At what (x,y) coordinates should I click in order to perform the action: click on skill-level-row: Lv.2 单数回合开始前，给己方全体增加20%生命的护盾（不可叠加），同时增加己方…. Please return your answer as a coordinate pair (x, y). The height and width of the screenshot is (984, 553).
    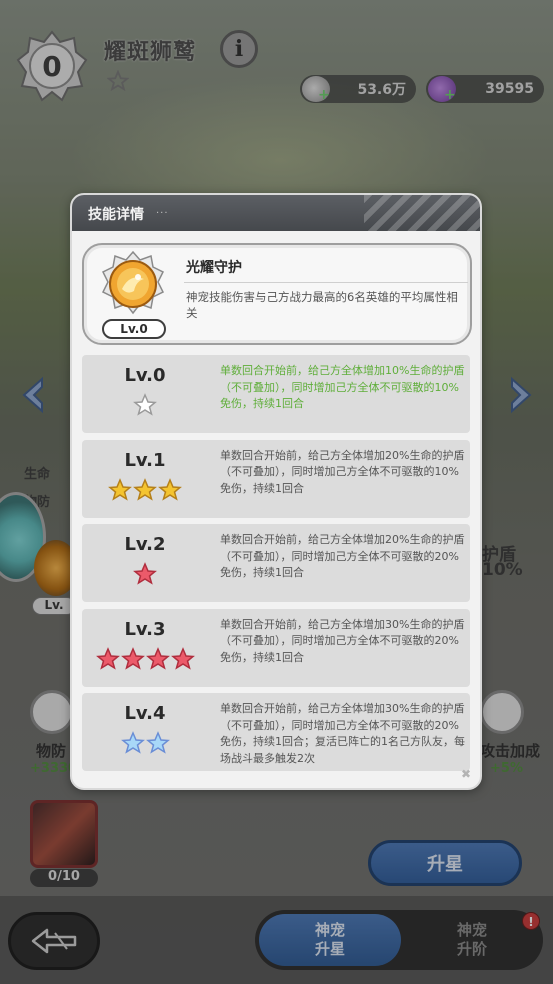
    Looking at the image, I should click on (276, 563).